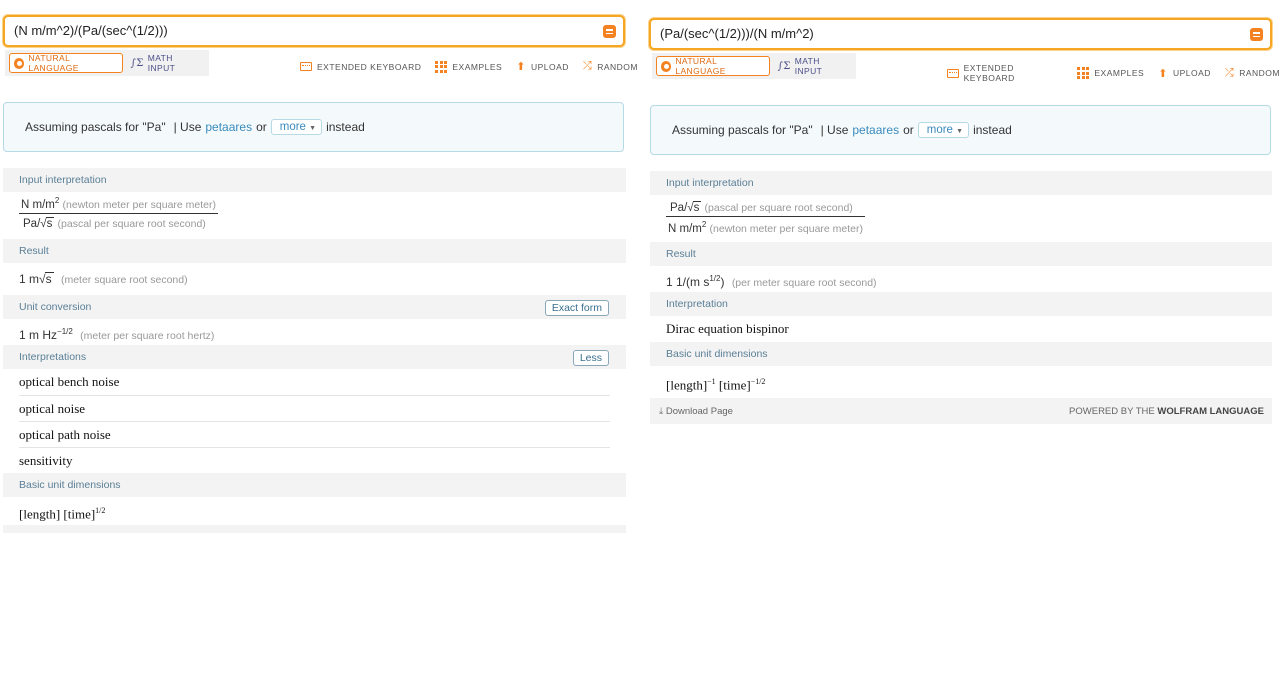 This screenshot has width=1280, height=692. What do you see at coordinates (778, 208) in the screenshot?
I see `input-numerator-desc: (pascal per square root second)` at bounding box center [778, 208].